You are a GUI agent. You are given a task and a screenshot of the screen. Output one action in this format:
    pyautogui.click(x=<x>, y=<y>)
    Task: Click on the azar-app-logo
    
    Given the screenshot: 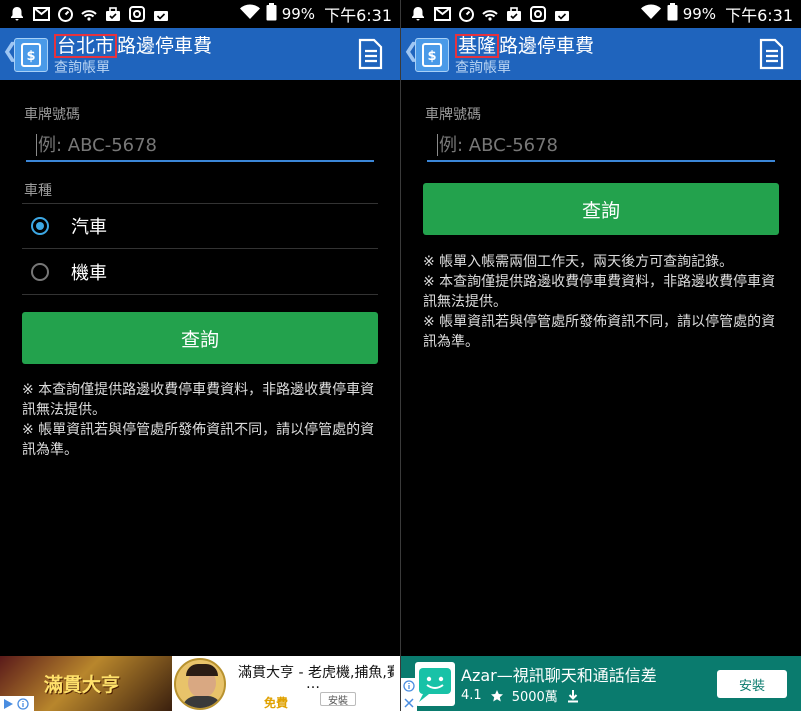 What is the action you would take?
    pyautogui.click(x=435, y=684)
    